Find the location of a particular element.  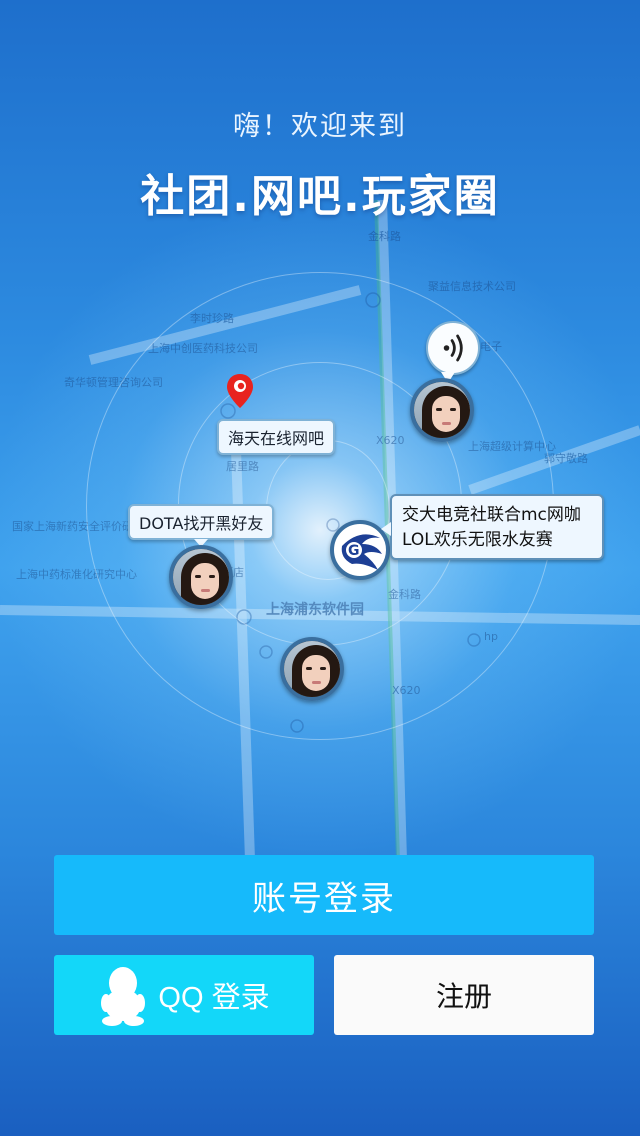

qq-login-button: QQ 登录 is located at coordinates (184, 995).